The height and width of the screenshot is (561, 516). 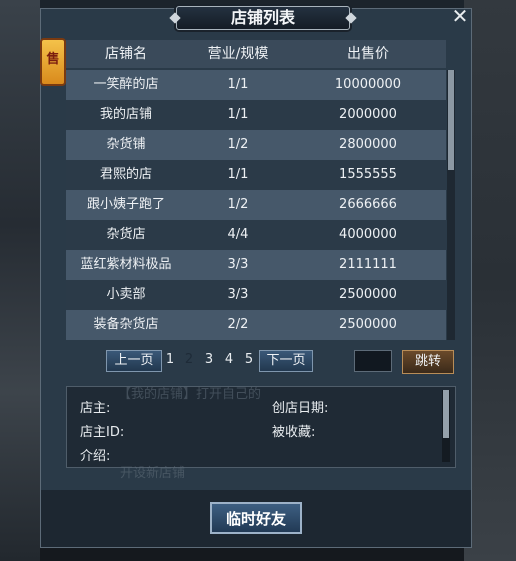 What do you see at coordinates (256, 265) in the screenshot?
I see `table-row: 蓝红紫材料极品 3/3 2111111` at bounding box center [256, 265].